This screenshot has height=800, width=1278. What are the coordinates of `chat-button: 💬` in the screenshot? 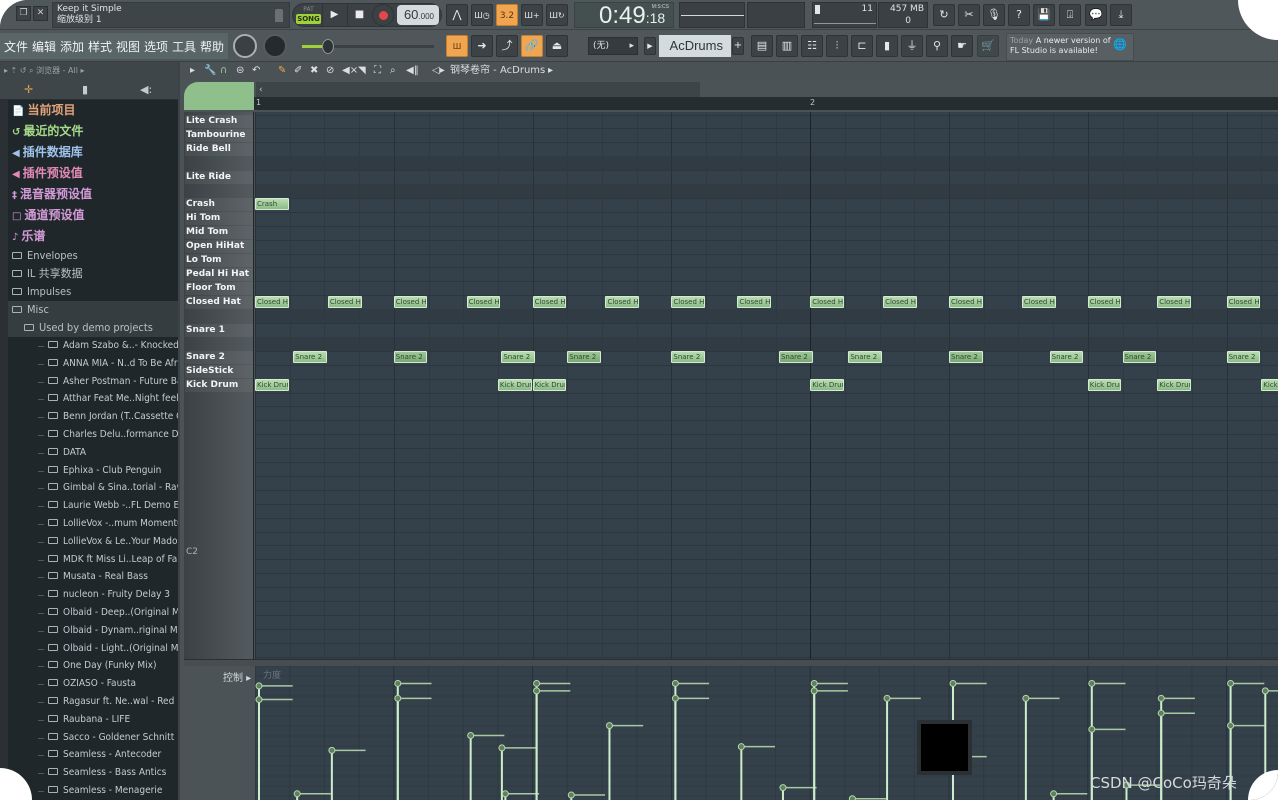 It's located at (1096, 15).